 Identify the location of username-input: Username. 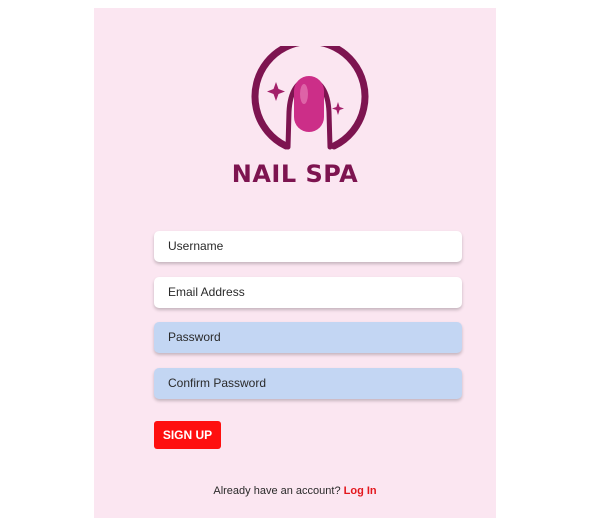
(308, 246).